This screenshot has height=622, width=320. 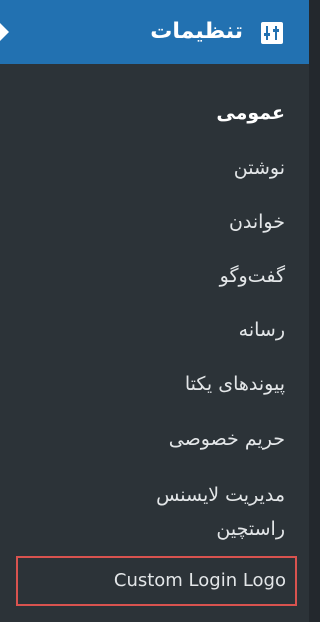 I want to click on submenu-item-media: رسانه, so click(x=262, y=330).